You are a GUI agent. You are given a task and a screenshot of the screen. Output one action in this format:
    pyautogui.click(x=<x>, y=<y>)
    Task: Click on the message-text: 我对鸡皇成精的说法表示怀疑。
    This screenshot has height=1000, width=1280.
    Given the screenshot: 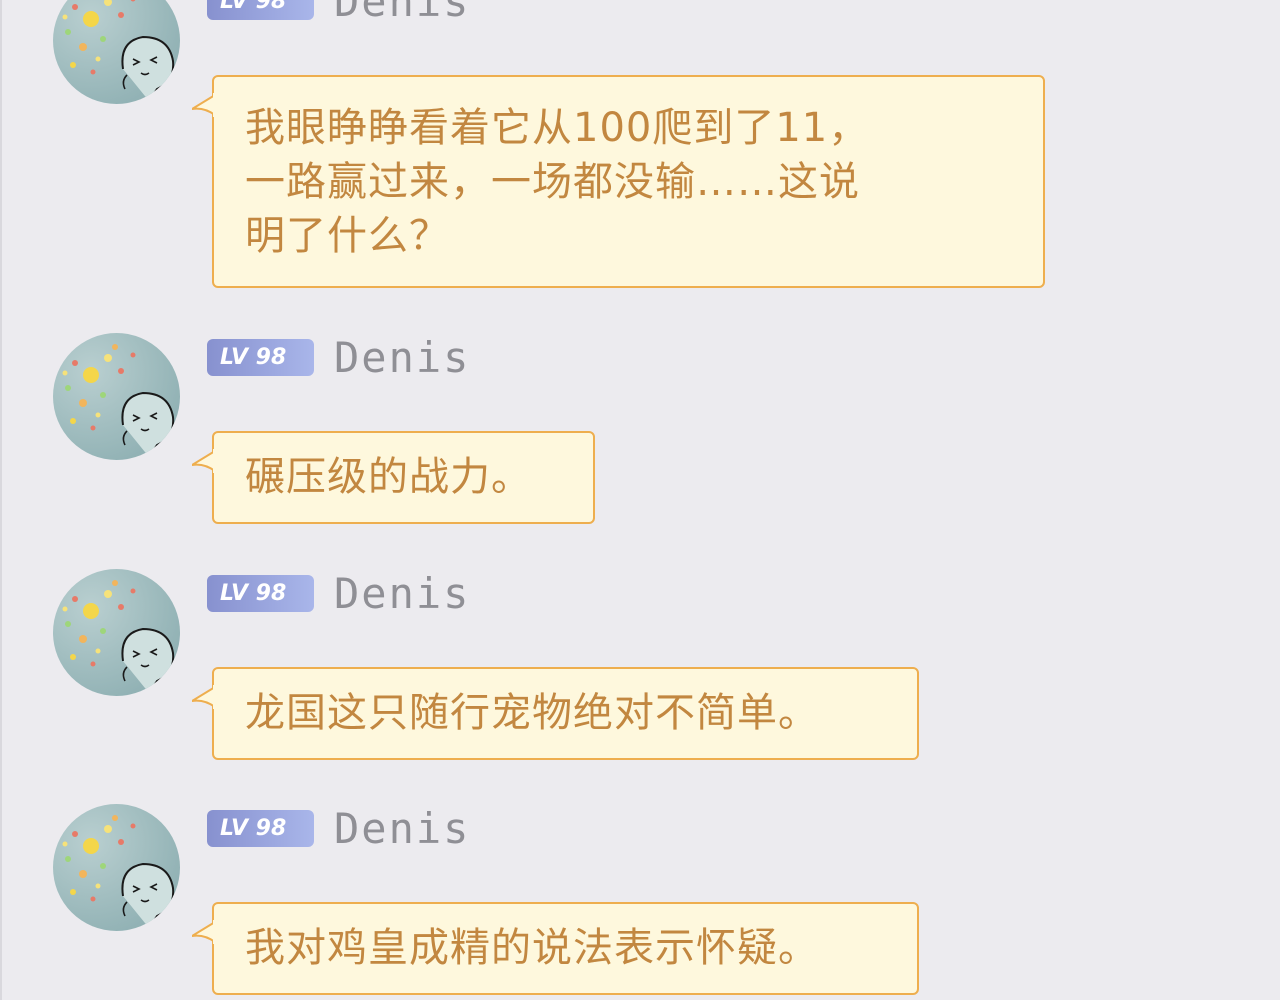 What is the action you would take?
    pyautogui.click(x=532, y=948)
    